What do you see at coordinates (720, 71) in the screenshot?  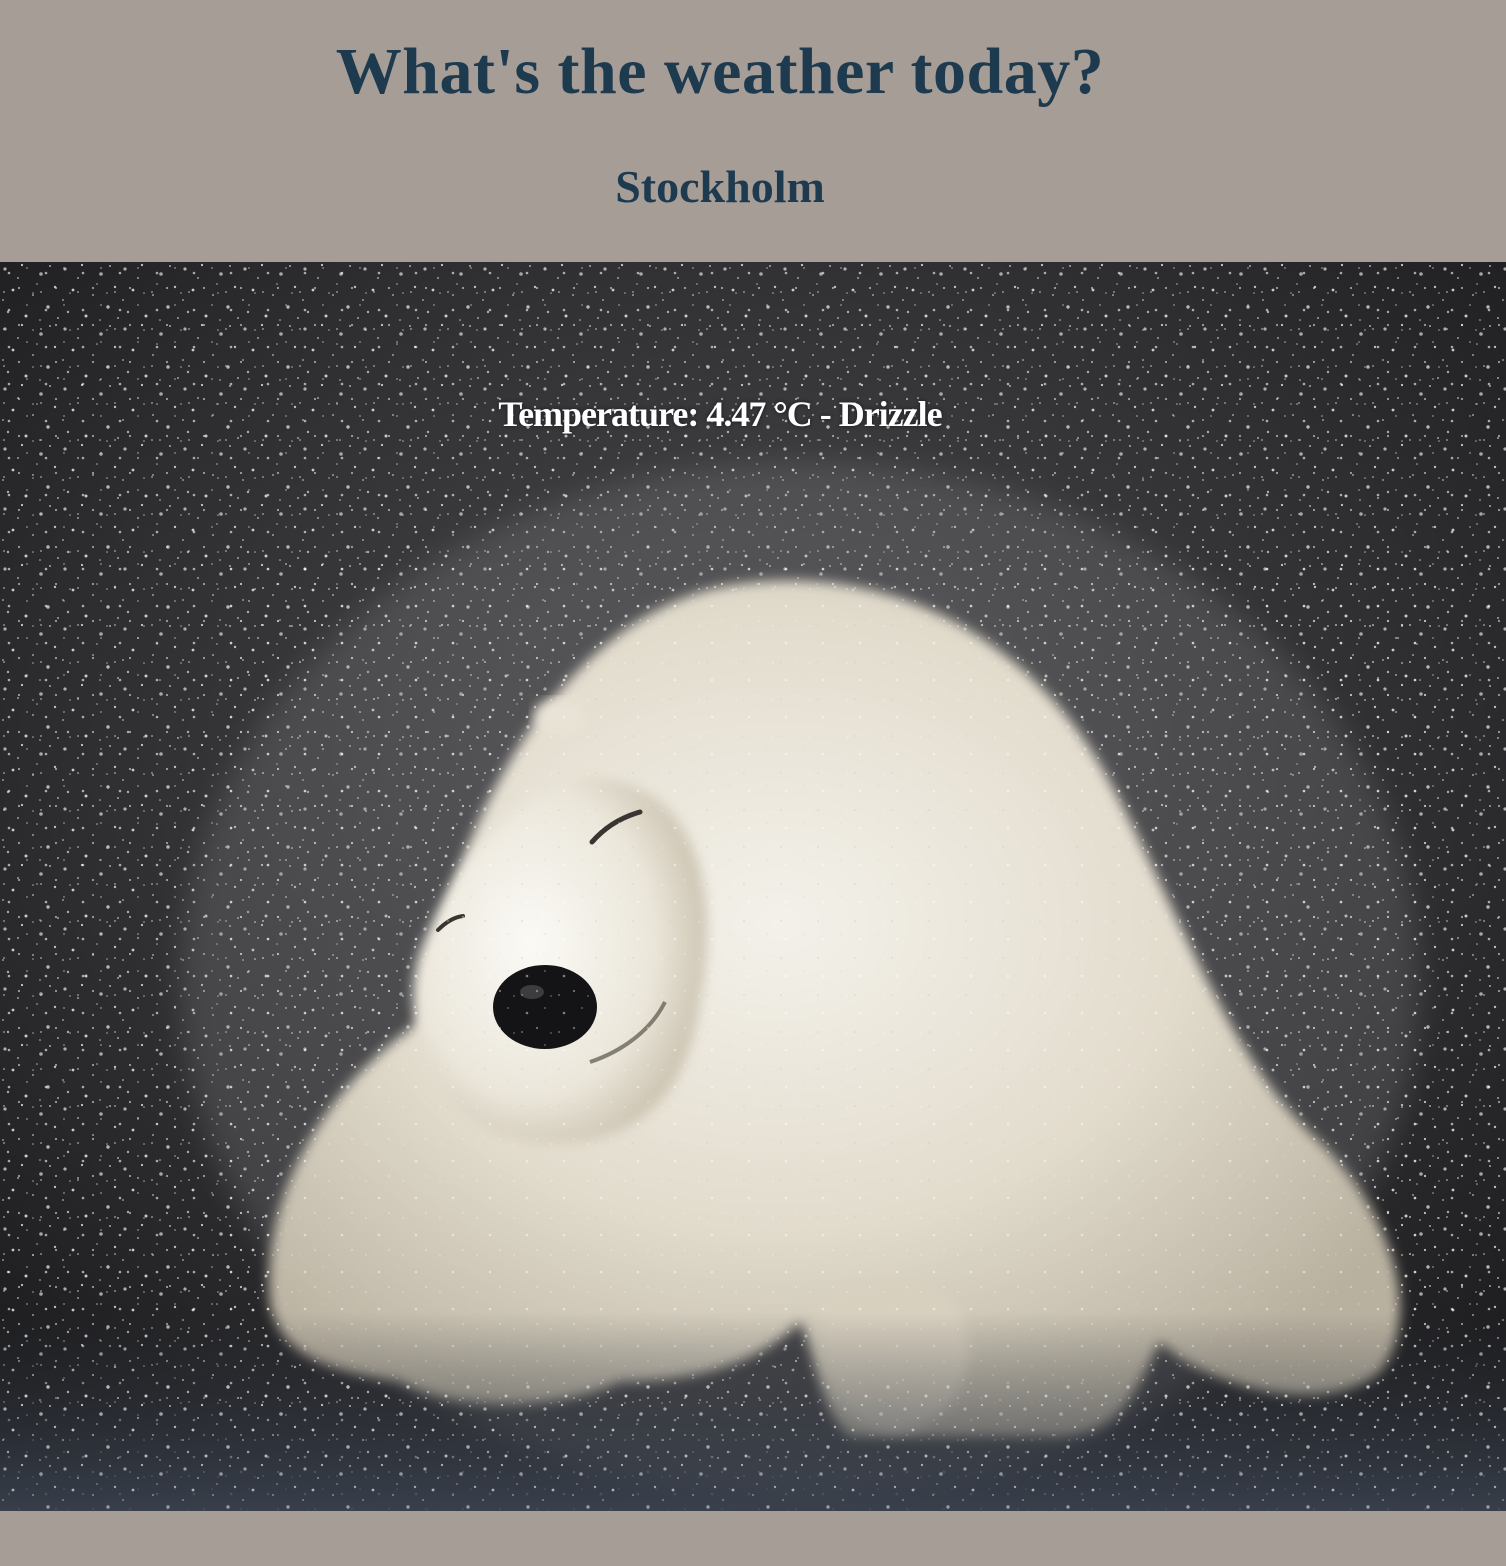 I see `page-title: What's the weather today?` at bounding box center [720, 71].